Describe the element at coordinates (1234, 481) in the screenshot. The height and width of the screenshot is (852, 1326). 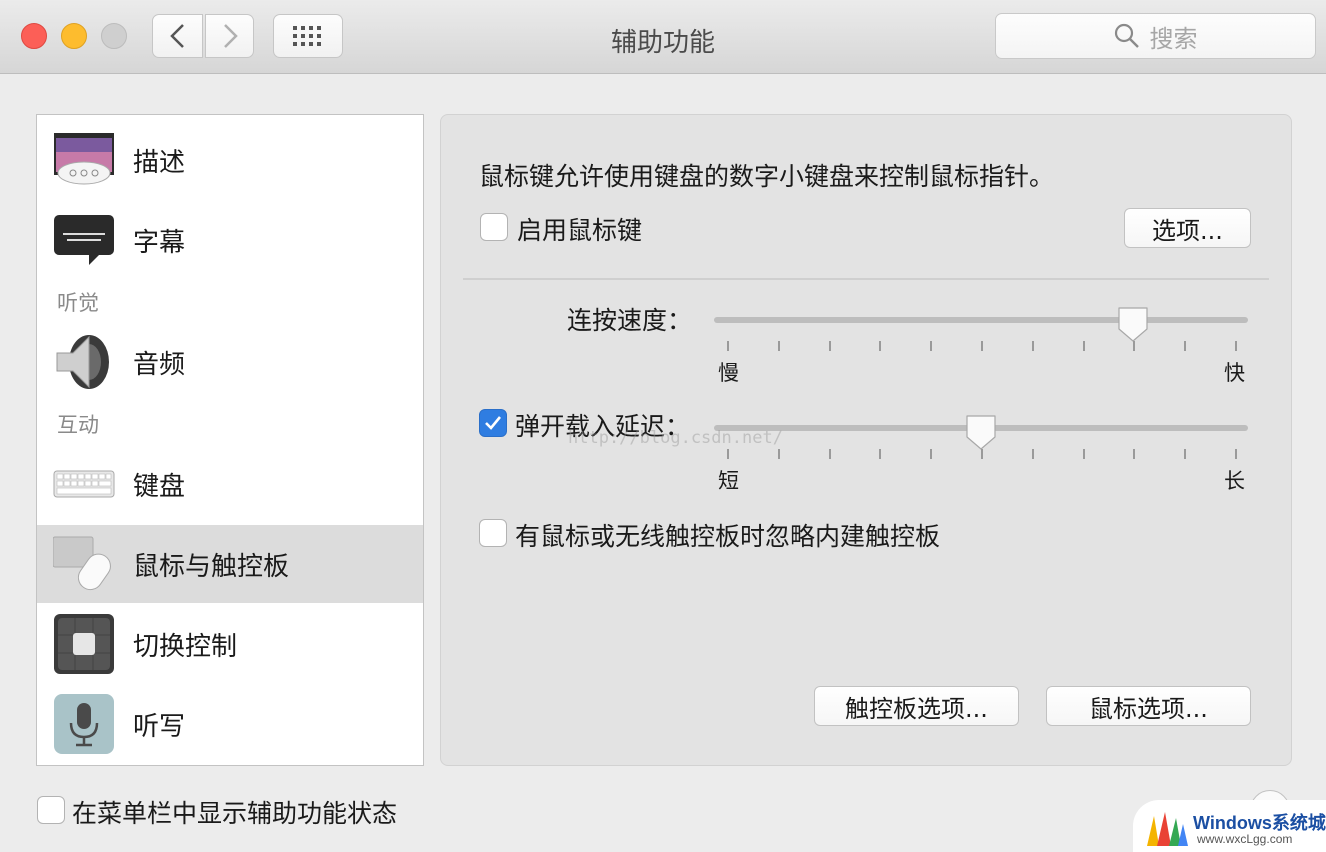
I see `delay-max-label: 长` at that location.